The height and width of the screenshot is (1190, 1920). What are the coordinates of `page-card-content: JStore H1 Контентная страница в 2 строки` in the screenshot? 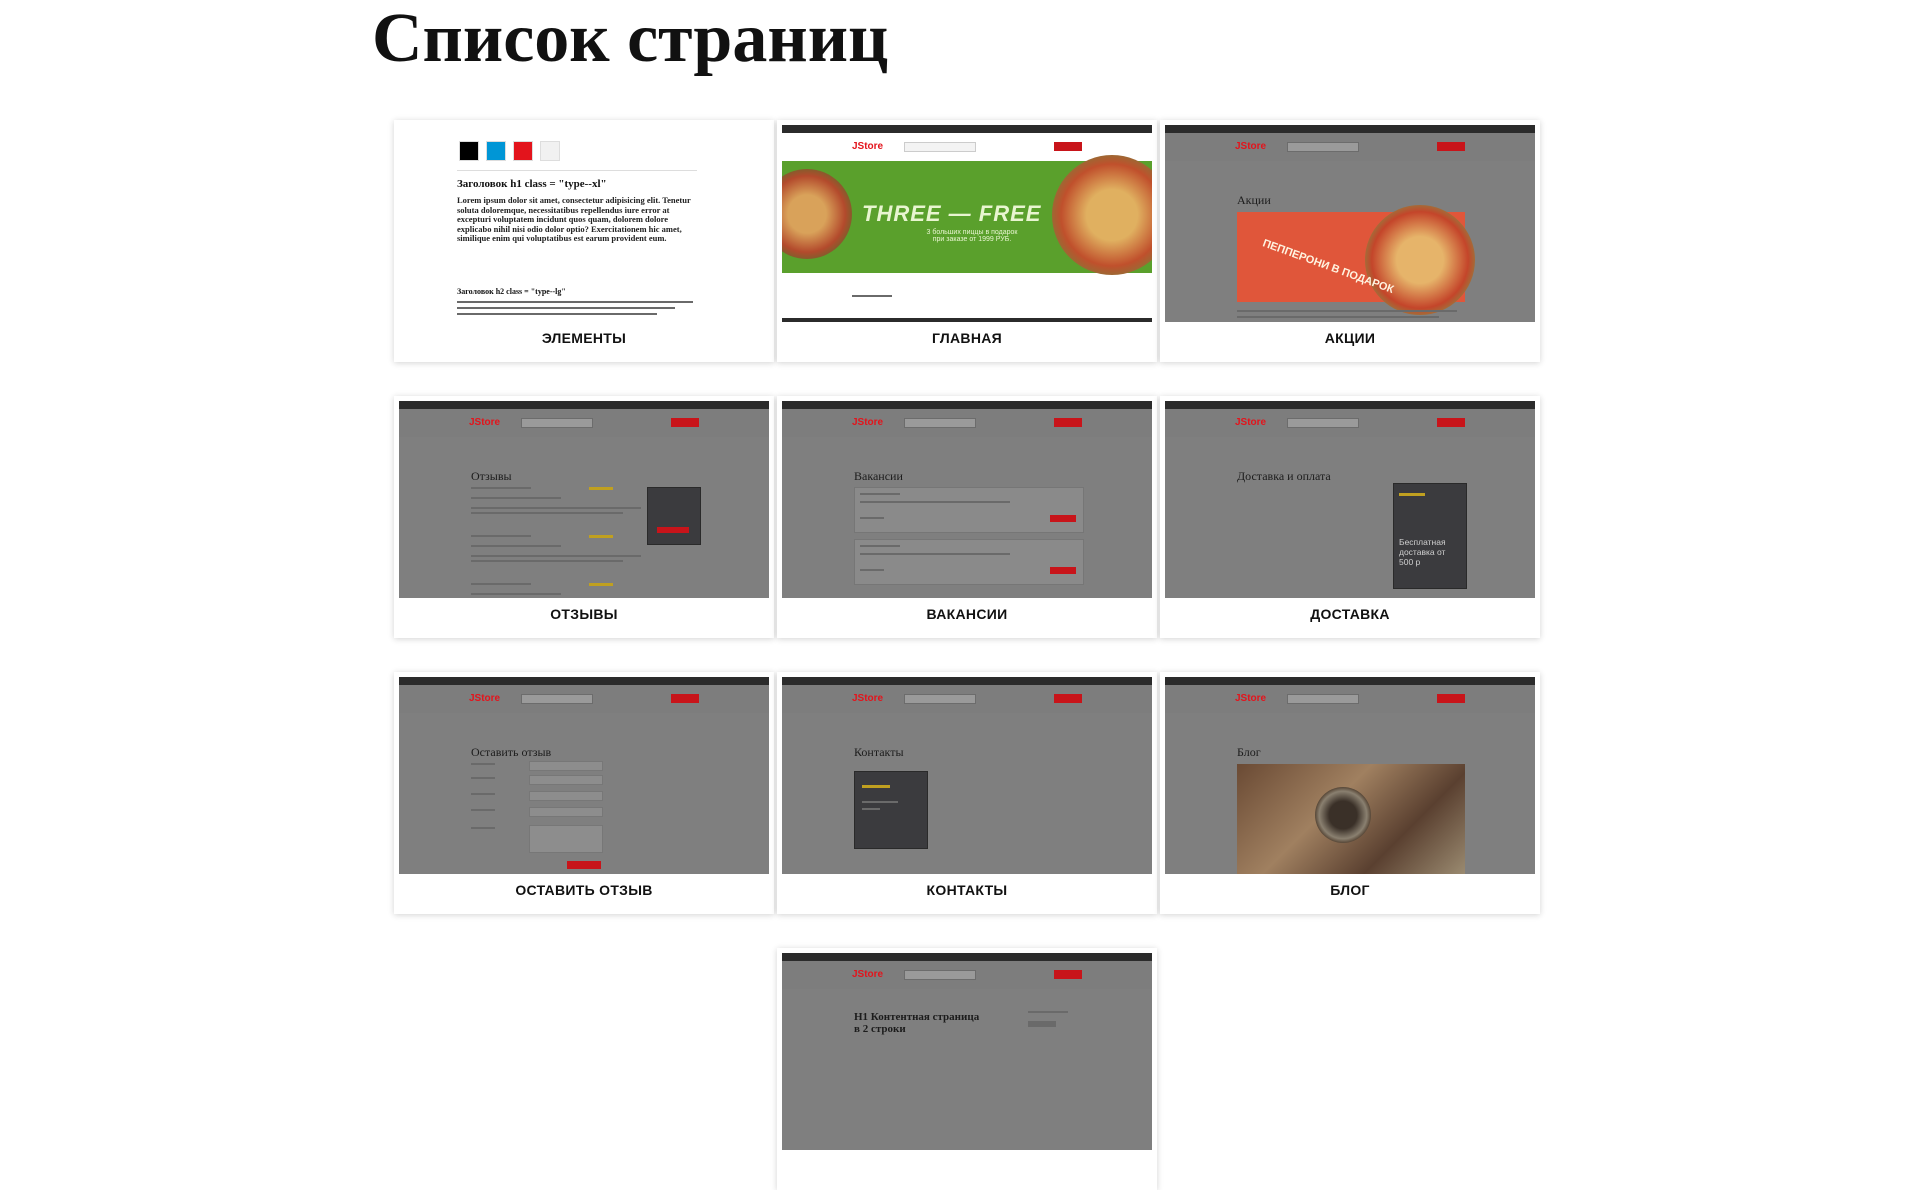 It's located at (967, 1069).